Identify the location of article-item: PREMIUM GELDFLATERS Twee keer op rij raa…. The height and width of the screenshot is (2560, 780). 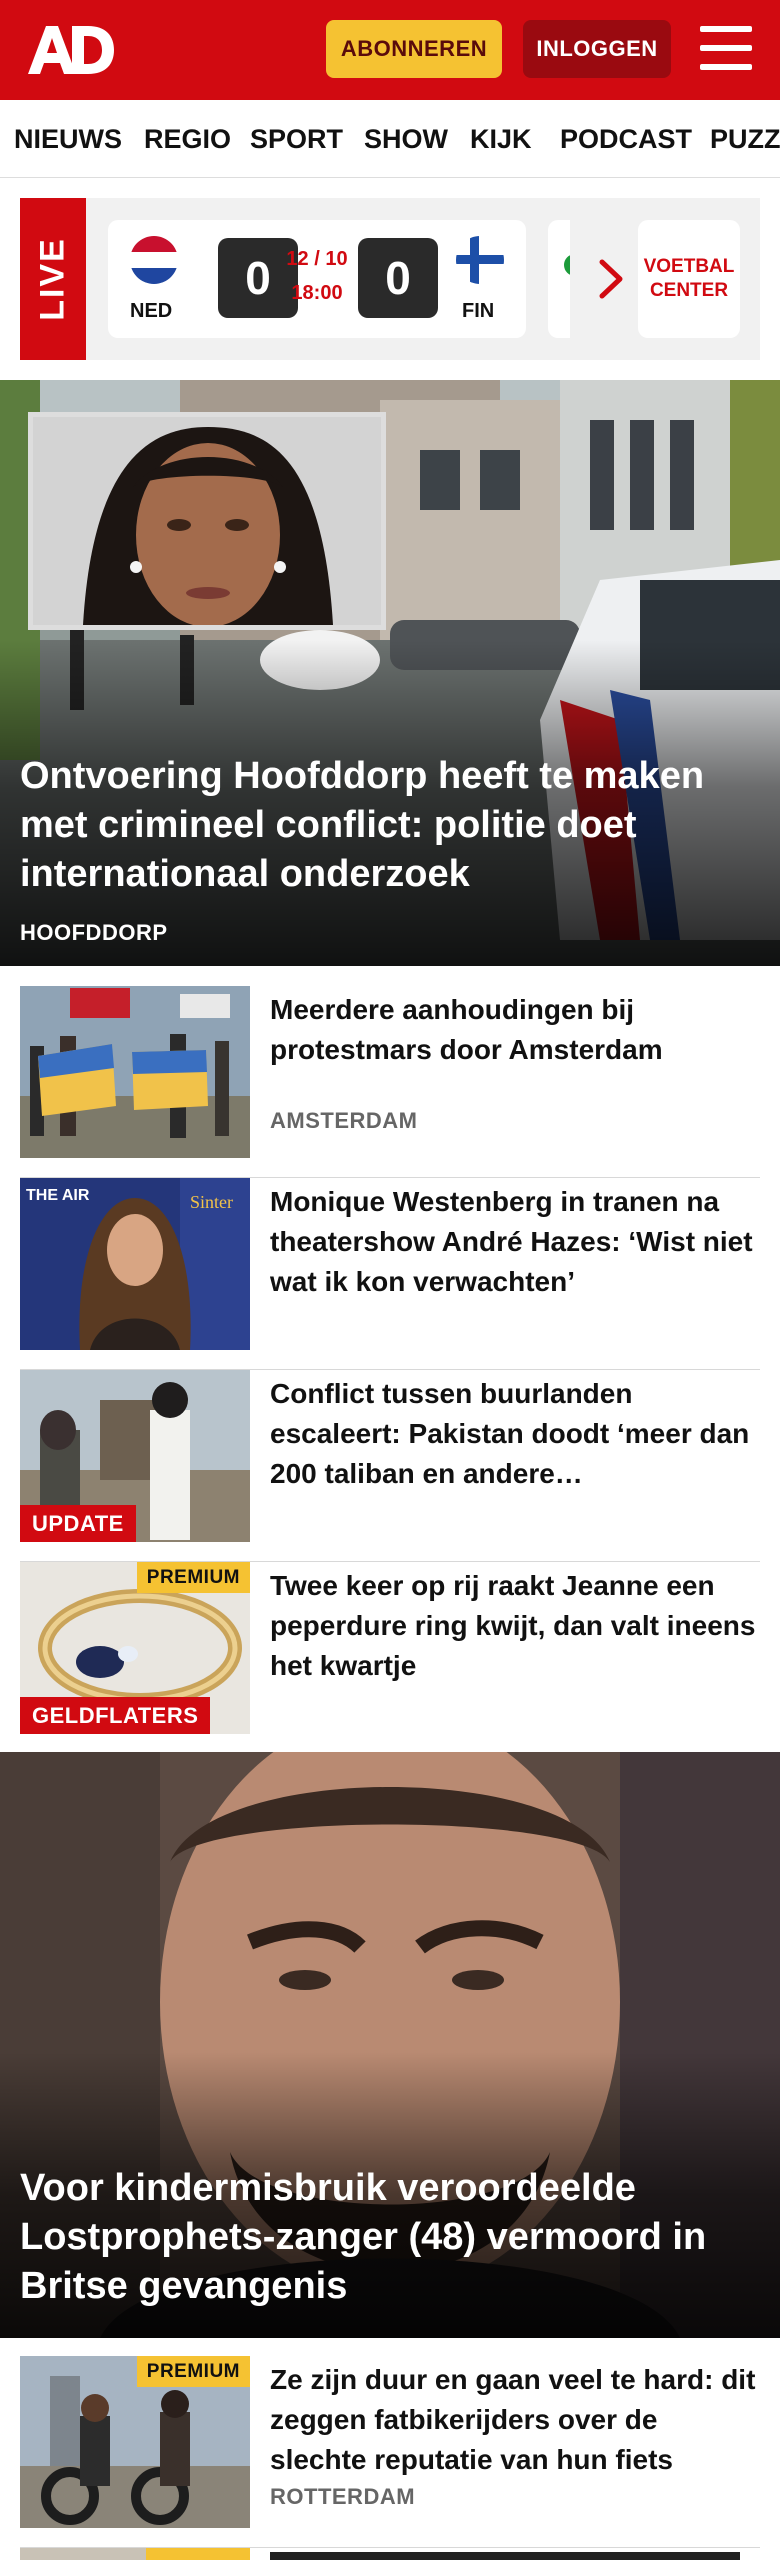
(390, 1658).